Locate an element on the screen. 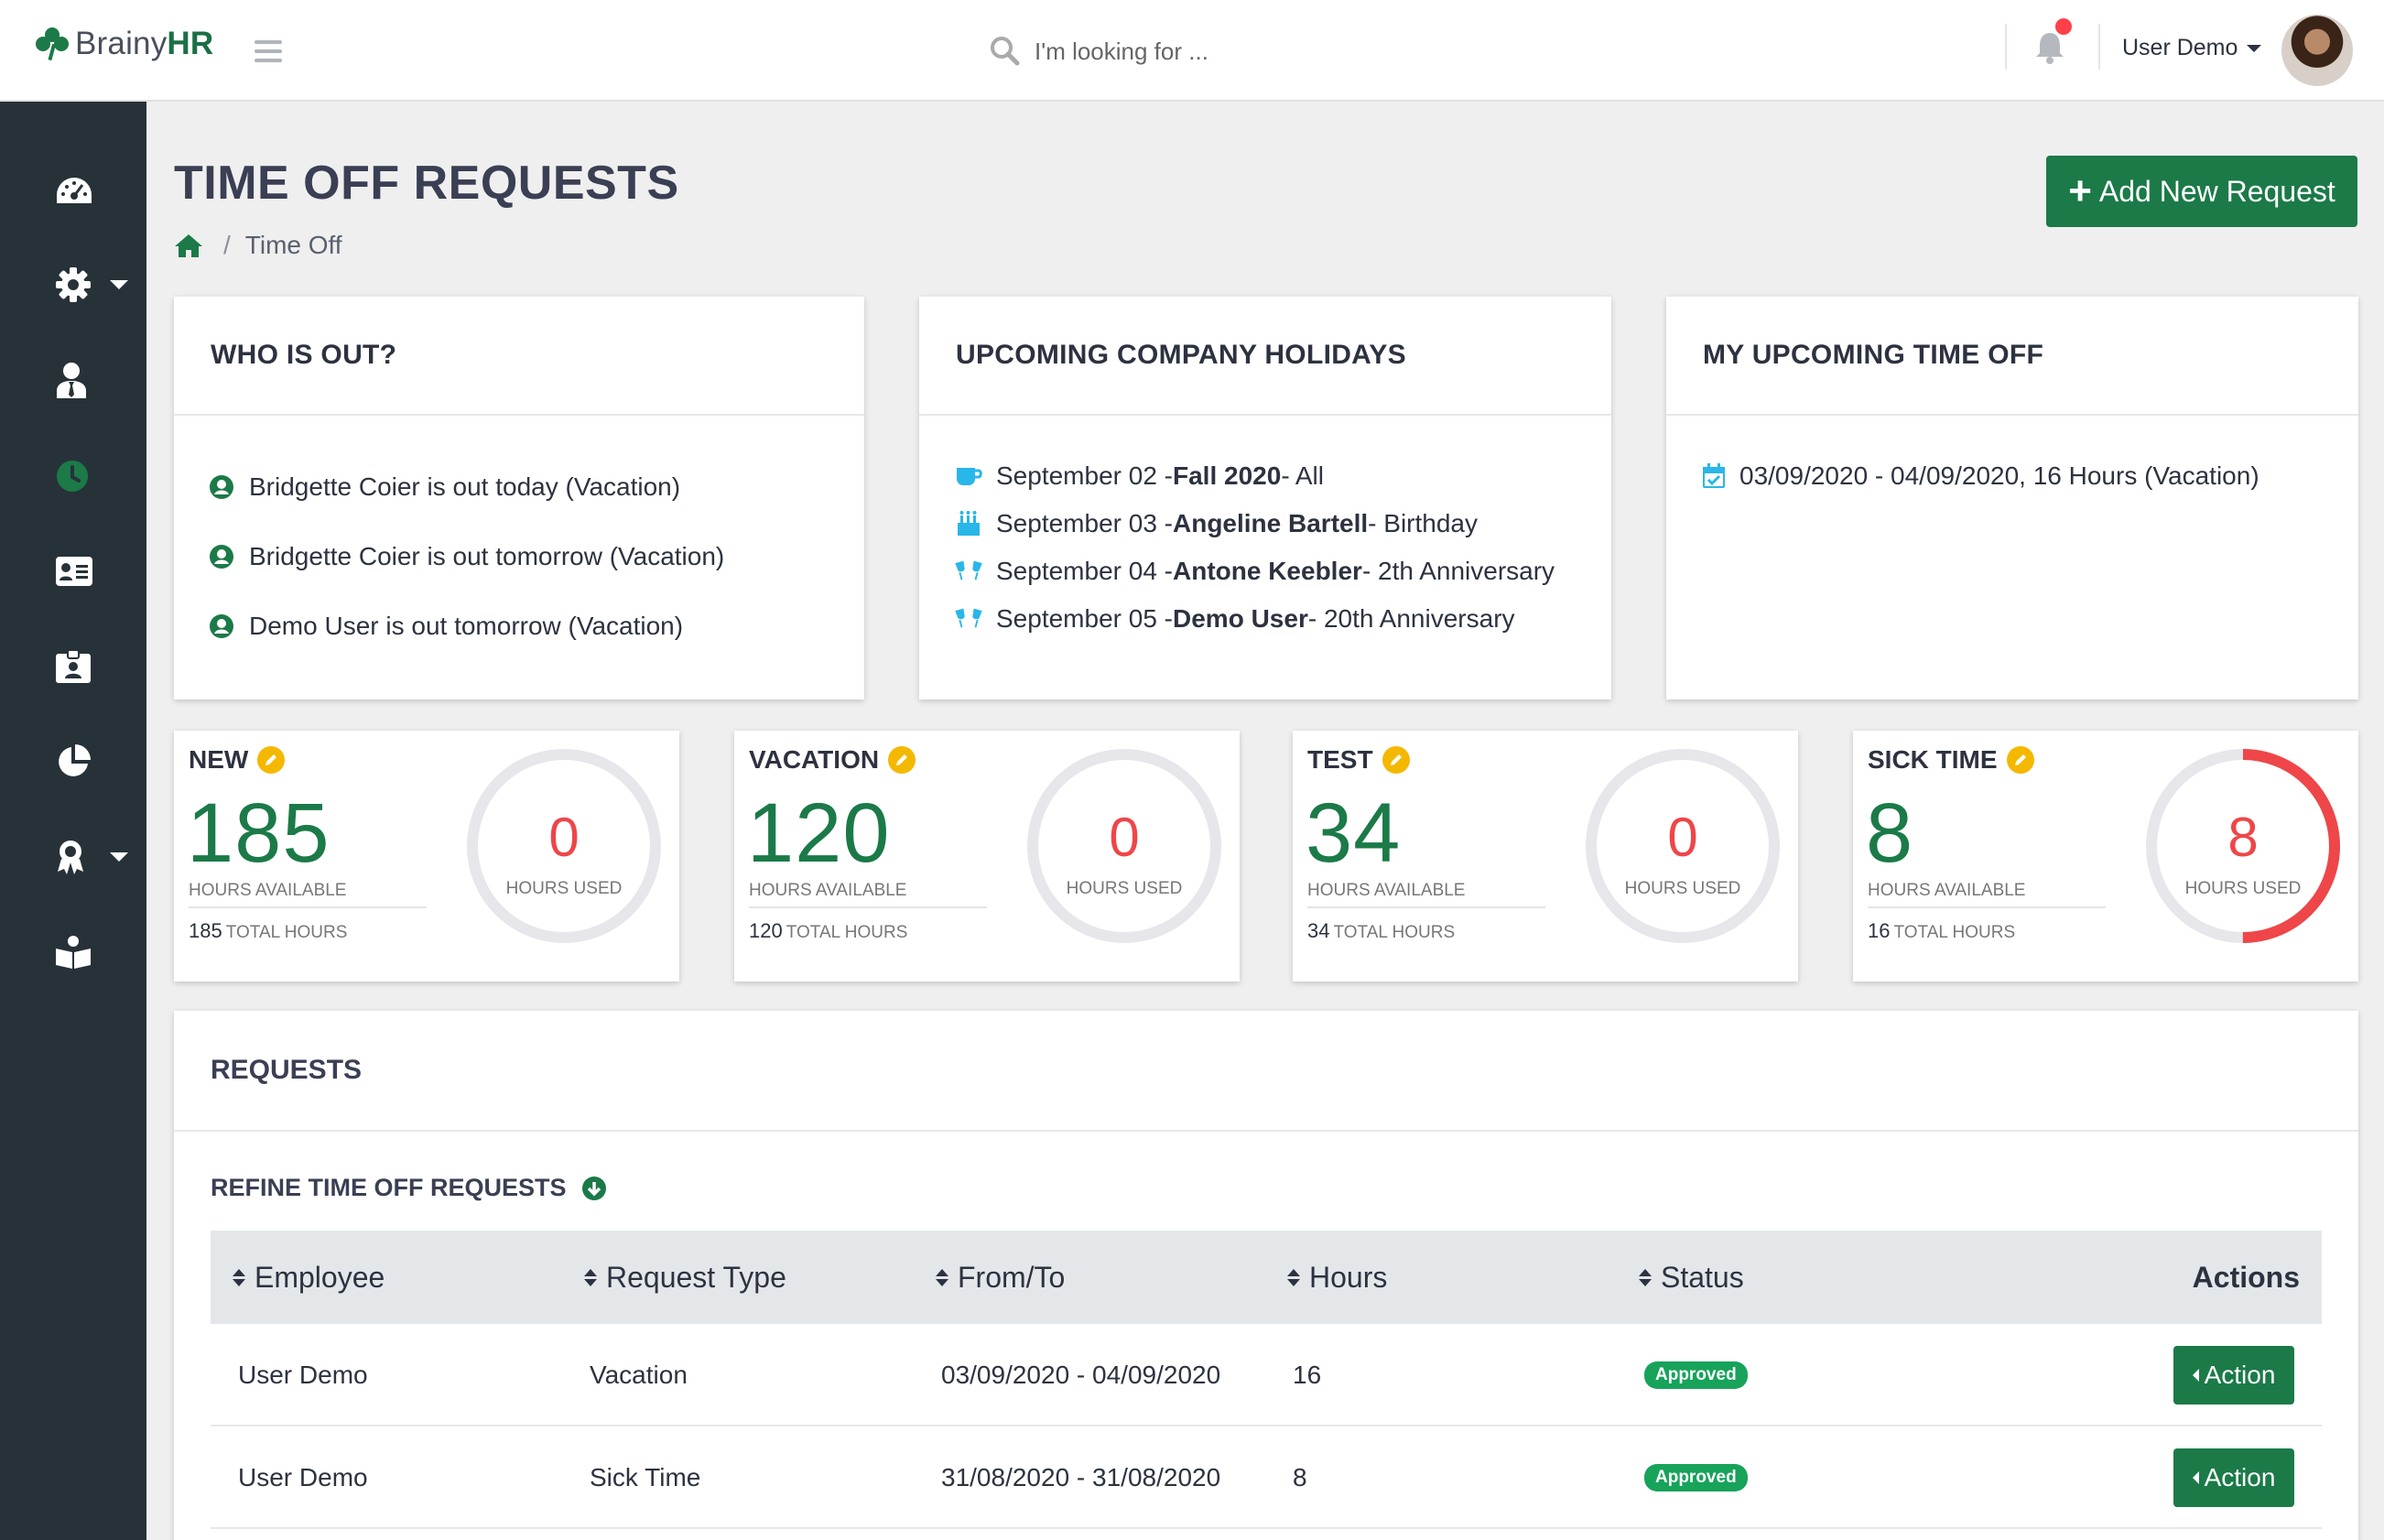 The height and width of the screenshot is (1540, 2384). cell-request-type: Sick Time is located at coordinates (645, 1477).